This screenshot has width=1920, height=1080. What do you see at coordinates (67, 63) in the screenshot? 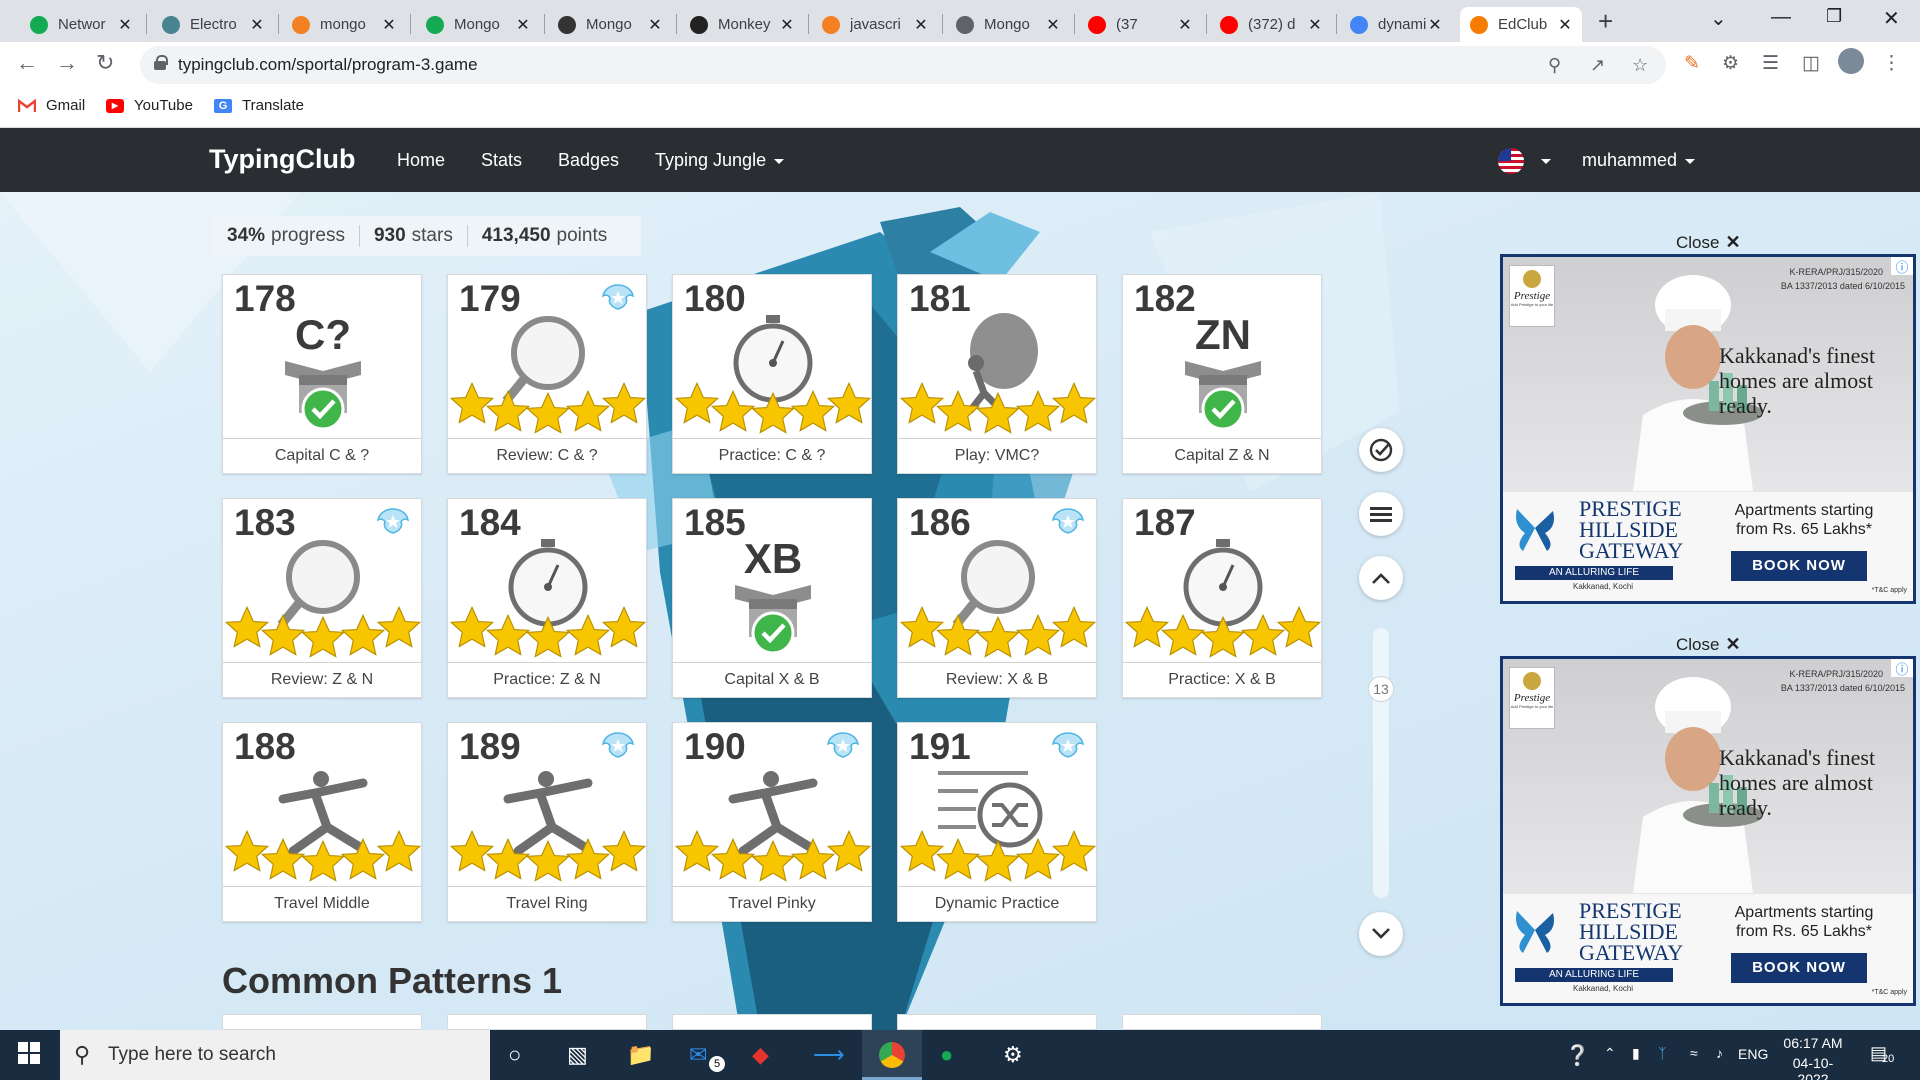
I see `forward-button: →` at bounding box center [67, 63].